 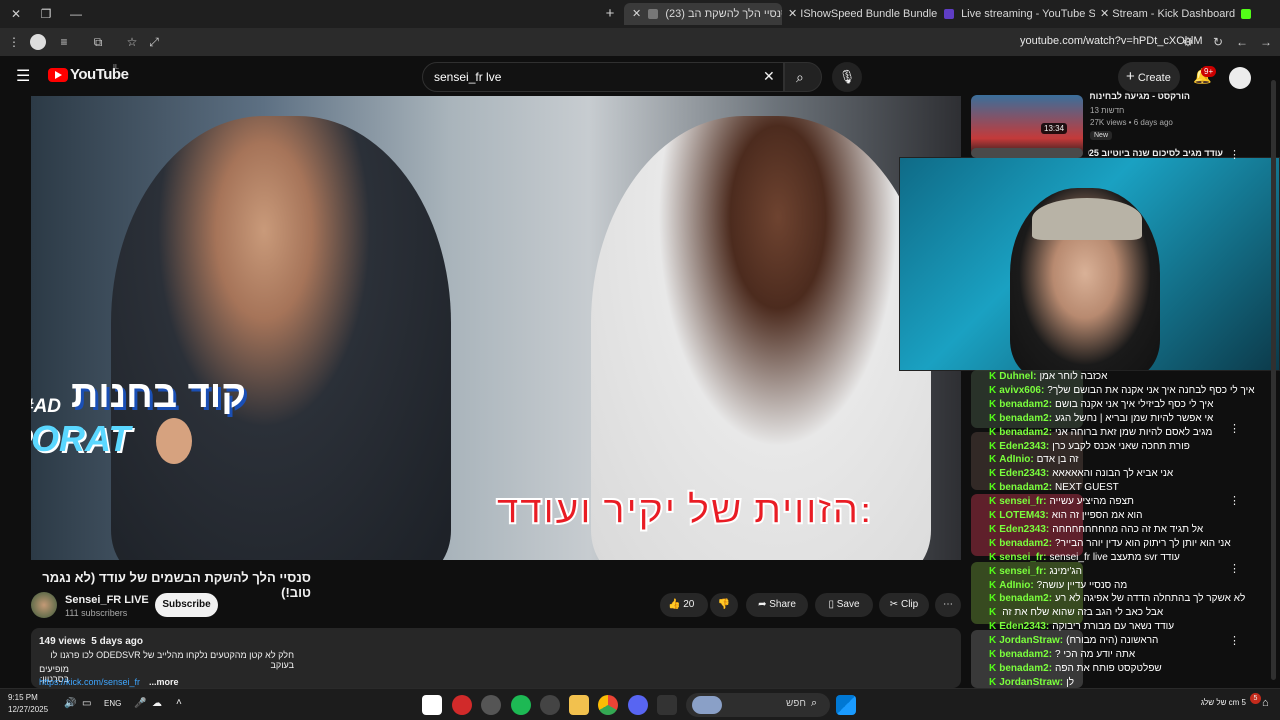 I want to click on spotify-icon, so click(x=521, y=705).